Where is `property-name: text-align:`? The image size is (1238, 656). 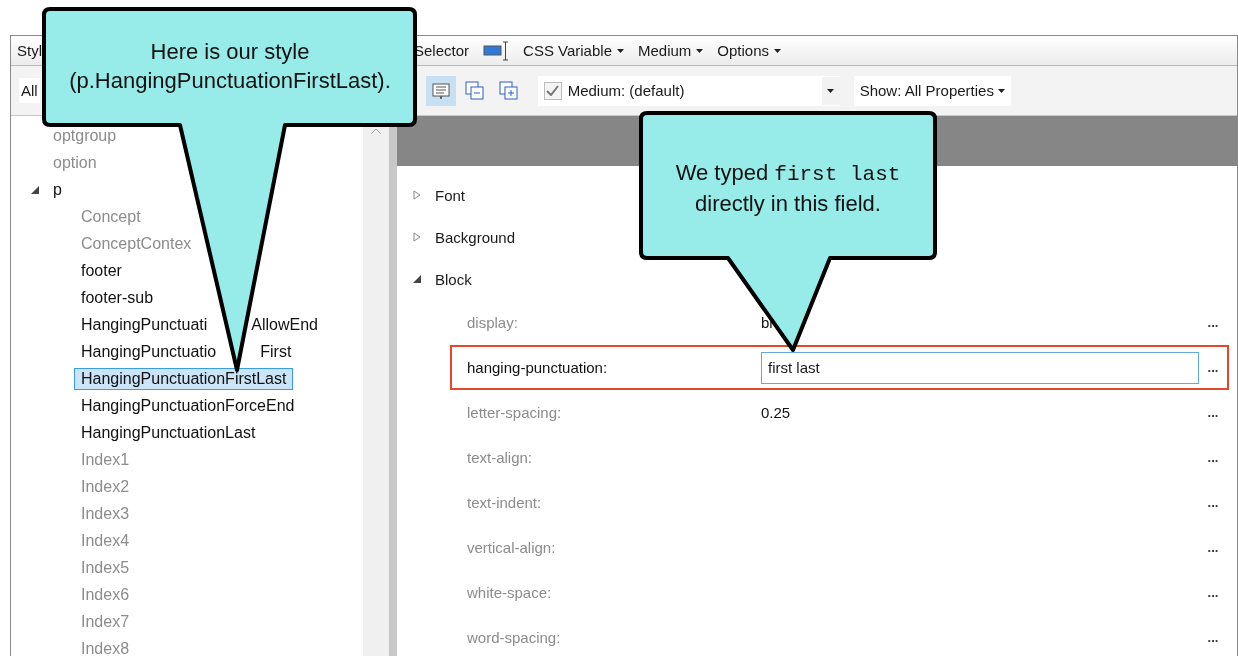 property-name: text-align: is located at coordinates (500, 457).